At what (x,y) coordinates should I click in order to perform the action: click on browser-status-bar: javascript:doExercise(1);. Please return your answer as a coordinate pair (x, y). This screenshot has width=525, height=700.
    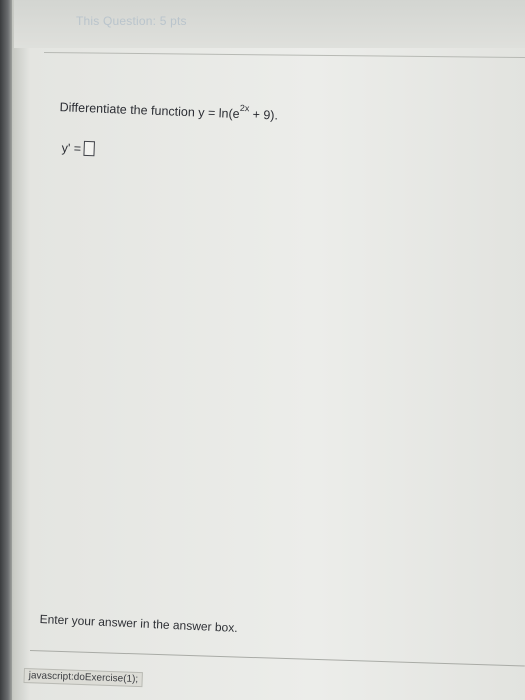
    Looking at the image, I should click on (83, 678).